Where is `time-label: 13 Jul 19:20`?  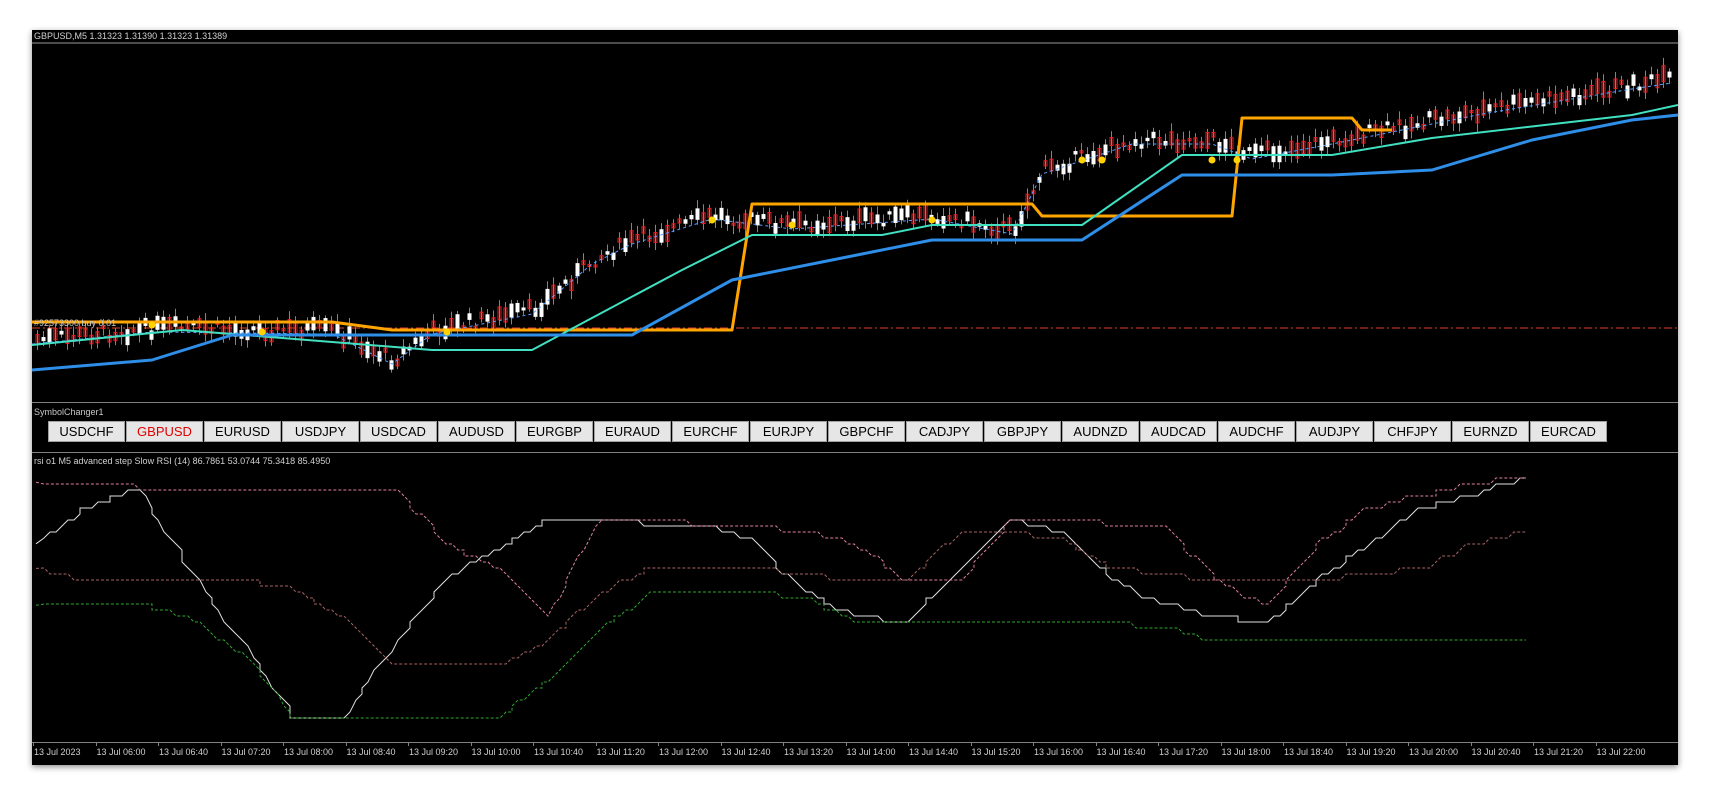 time-label: 13 Jul 19:20 is located at coordinates (1371, 752).